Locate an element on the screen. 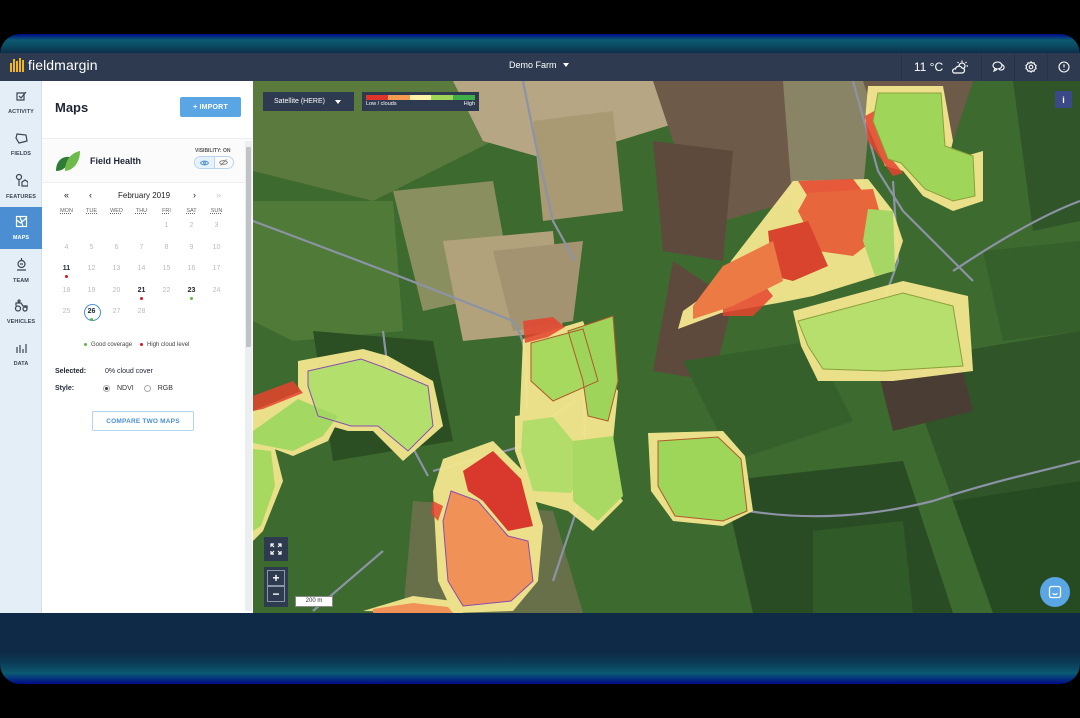 Image resolution: width=1080 pixels, height=718 pixels. visibility-toggle is located at coordinates (214, 162).